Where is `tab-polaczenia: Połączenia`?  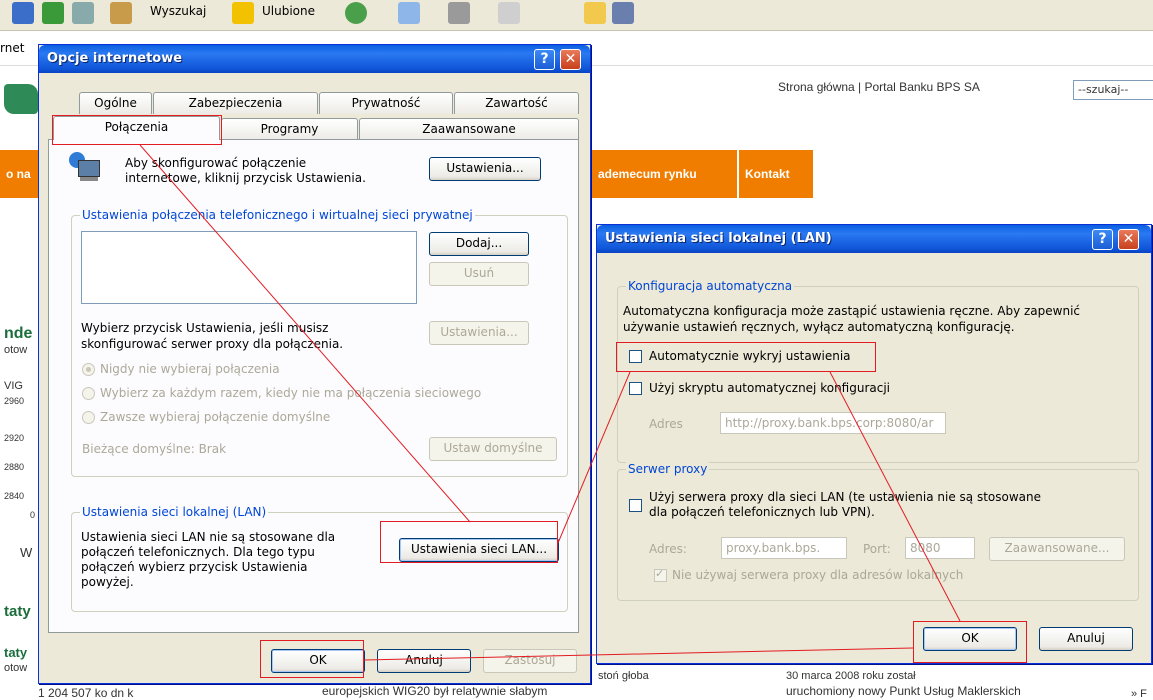 tab-polaczenia: Połączenia is located at coordinates (136, 128).